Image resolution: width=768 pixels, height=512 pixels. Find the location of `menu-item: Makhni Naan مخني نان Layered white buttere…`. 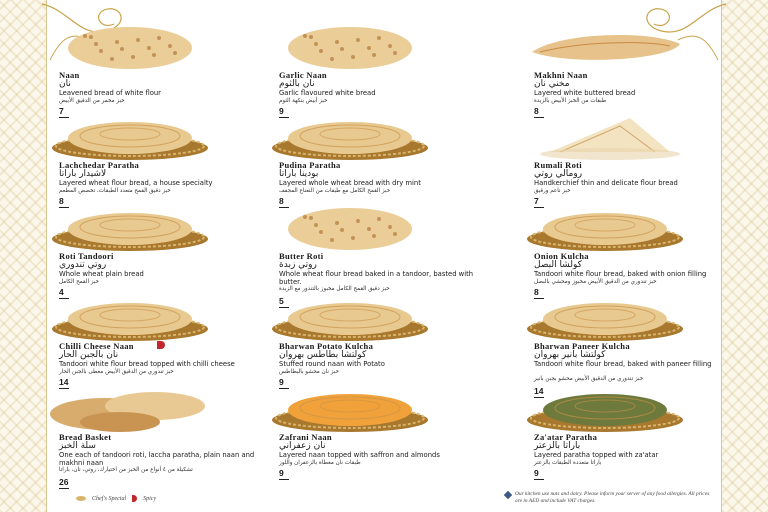

menu-item: Makhni Naan مخني نان Layered white buttere… is located at coordinates (630, 70).